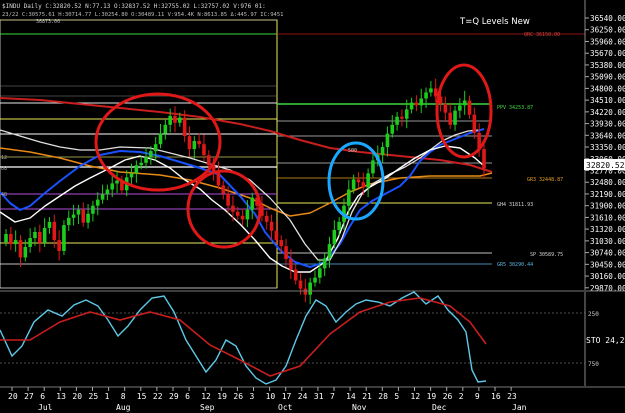 This screenshot has width=625, height=413. What do you see at coordinates (416, 396) in the screenshot?
I see `day-label: 12` at bounding box center [416, 396].